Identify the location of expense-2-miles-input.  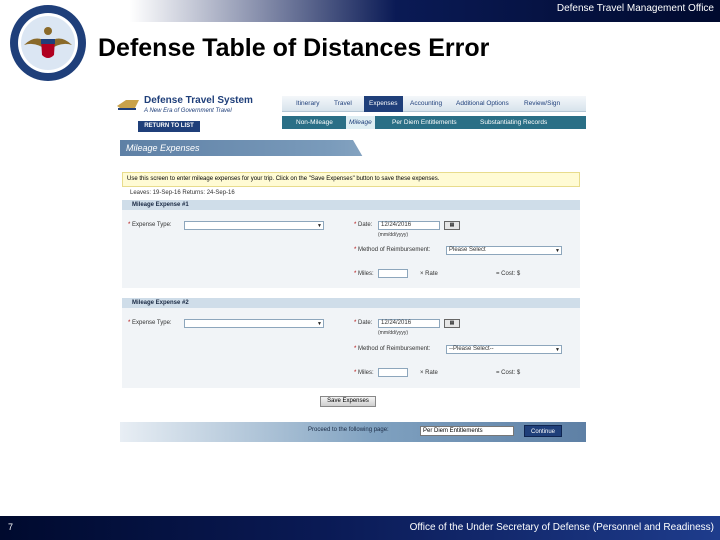
(393, 372).